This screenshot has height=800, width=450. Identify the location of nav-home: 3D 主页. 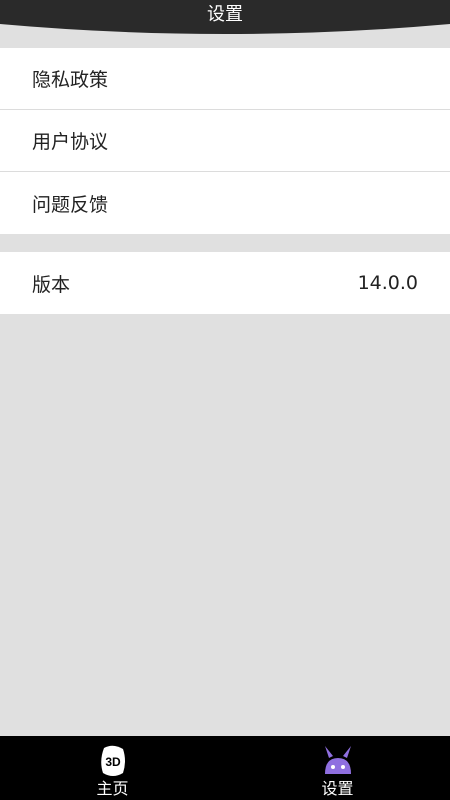
(112, 768).